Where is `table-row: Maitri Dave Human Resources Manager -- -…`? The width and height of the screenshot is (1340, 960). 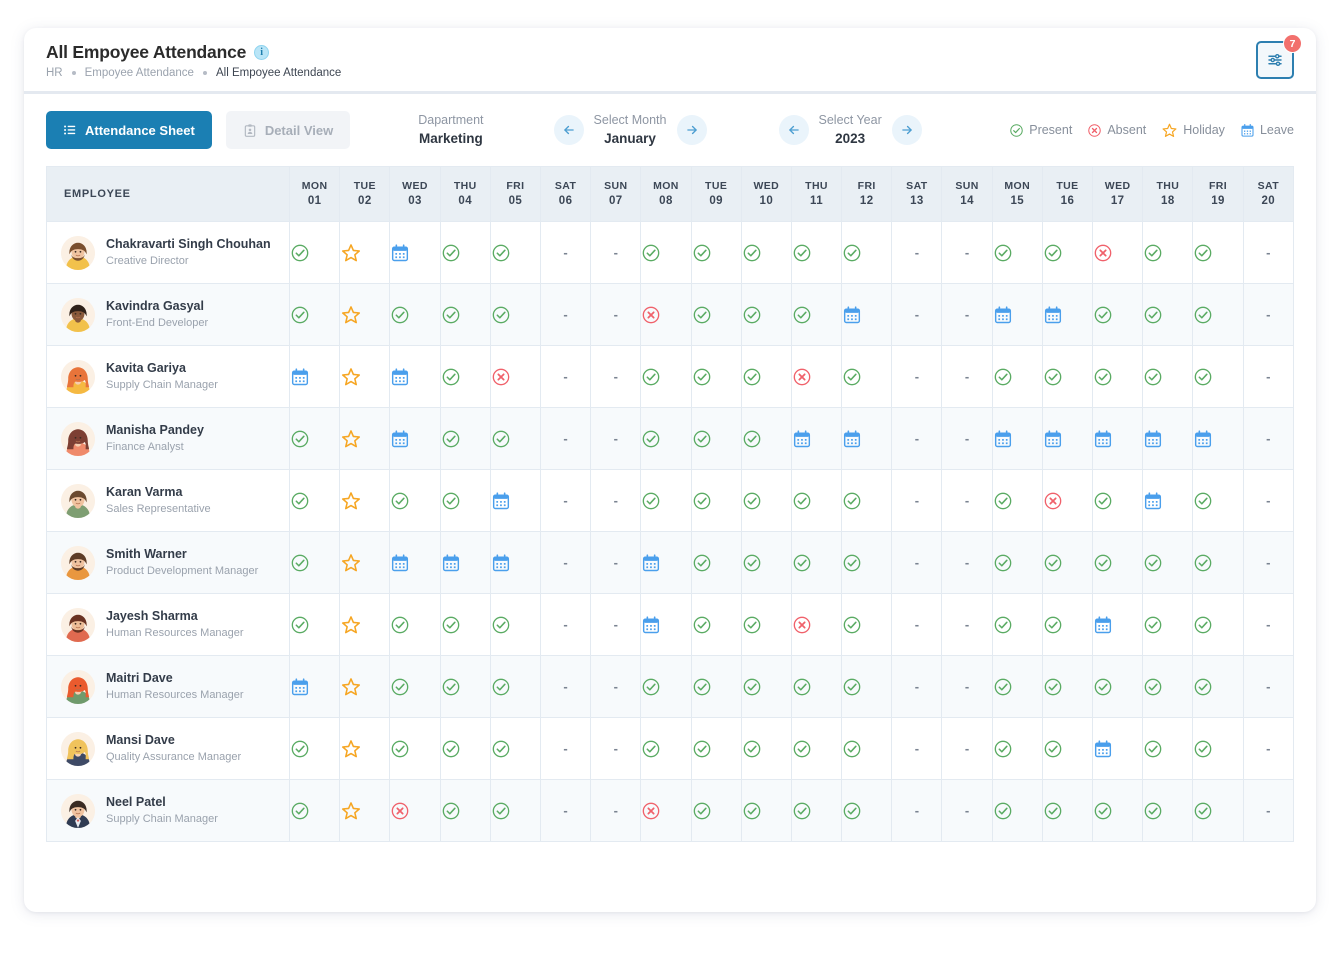
table-row: Maitri Dave Human Resources Manager -- -… is located at coordinates (670, 686).